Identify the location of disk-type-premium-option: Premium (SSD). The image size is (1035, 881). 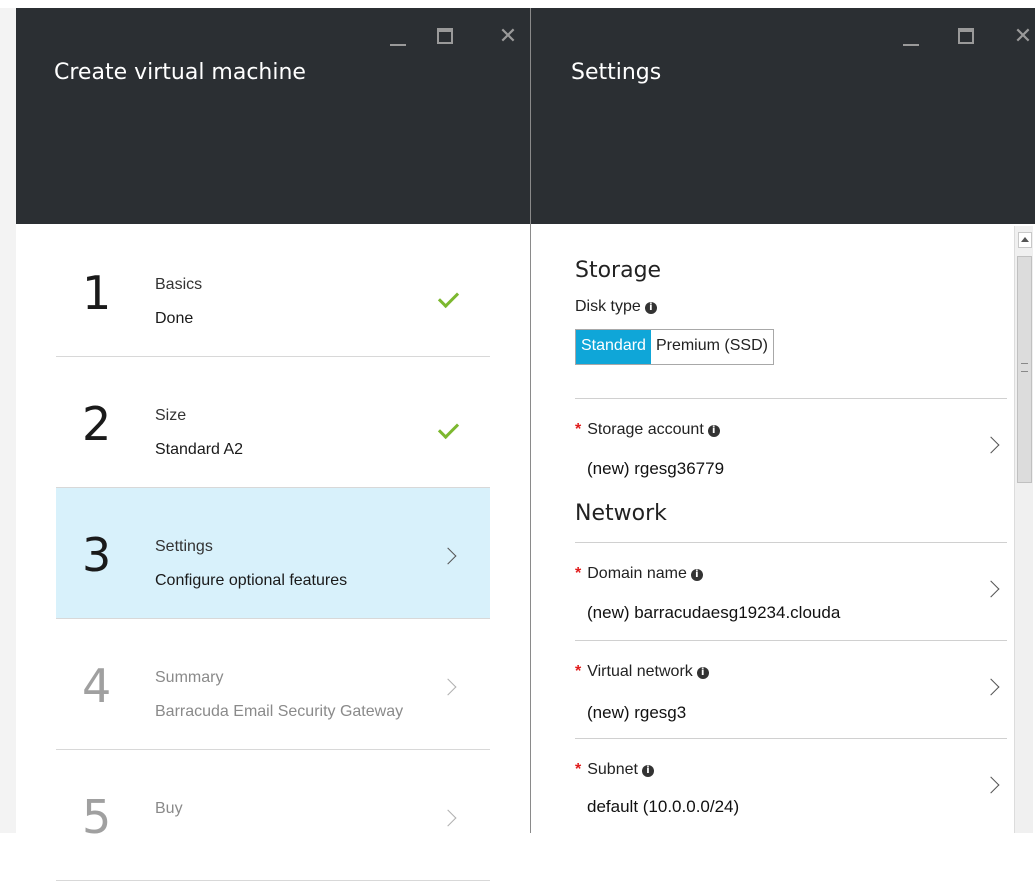
(711, 347).